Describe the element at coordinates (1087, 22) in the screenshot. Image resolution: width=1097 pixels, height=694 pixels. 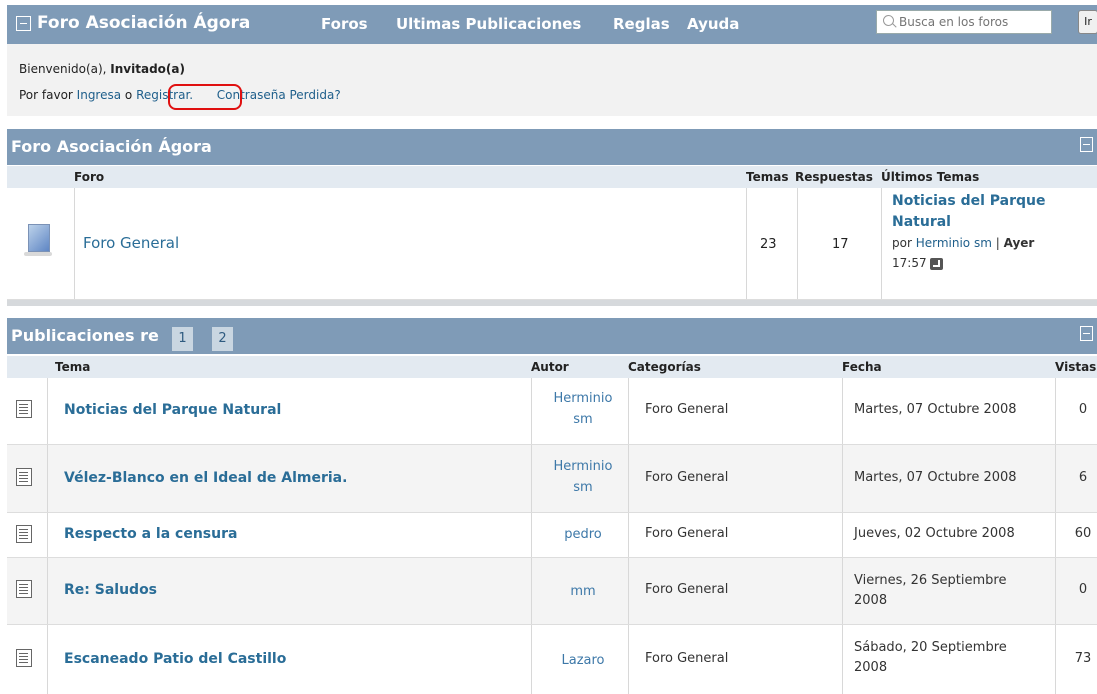
I see `search-go-button: Ir` at that location.